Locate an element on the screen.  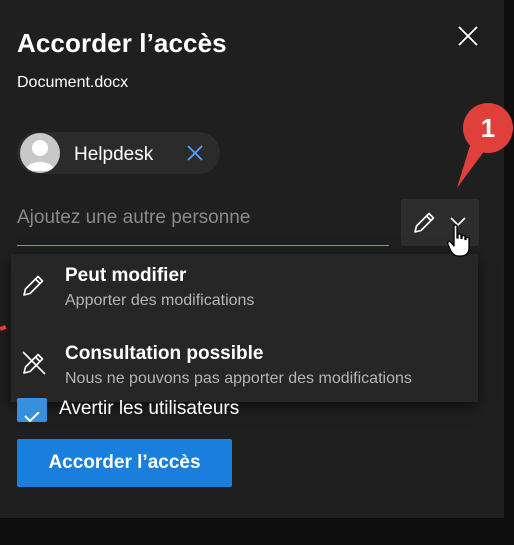
pencil-off-icon is located at coordinates (34, 363).